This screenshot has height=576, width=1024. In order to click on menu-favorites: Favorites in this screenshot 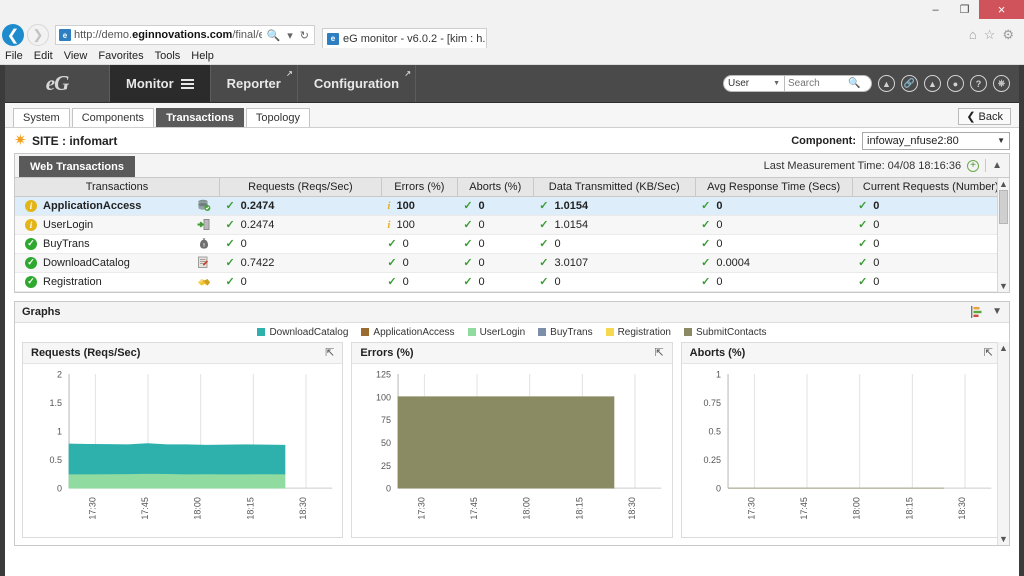, I will do `click(120, 56)`.